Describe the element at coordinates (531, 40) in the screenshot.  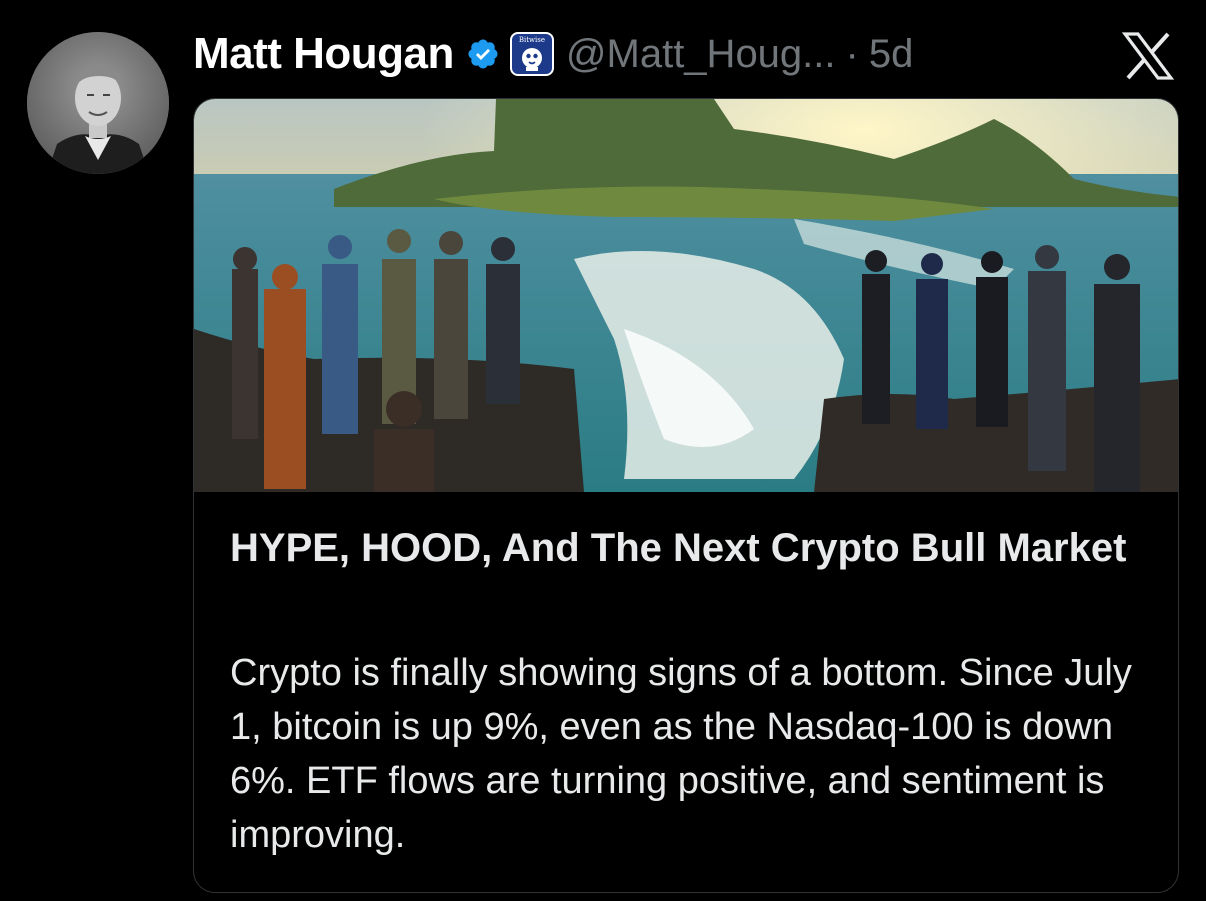
I see `affiliate-badge-text: Bitwise` at that location.